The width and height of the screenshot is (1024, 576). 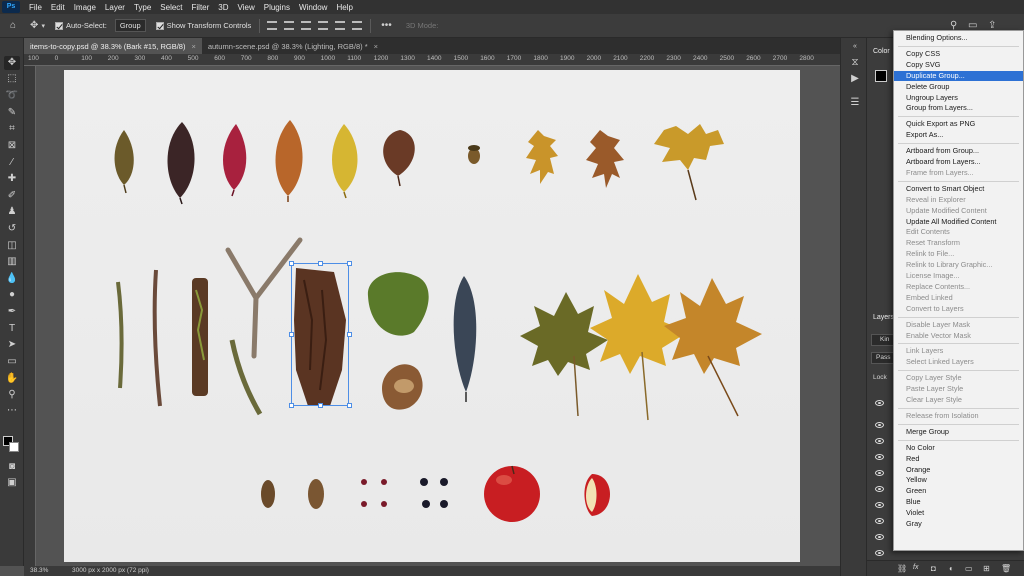 What do you see at coordinates (124, 162) in the screenshot?
I see `leaf-olive` at bounding box center [124, 162].